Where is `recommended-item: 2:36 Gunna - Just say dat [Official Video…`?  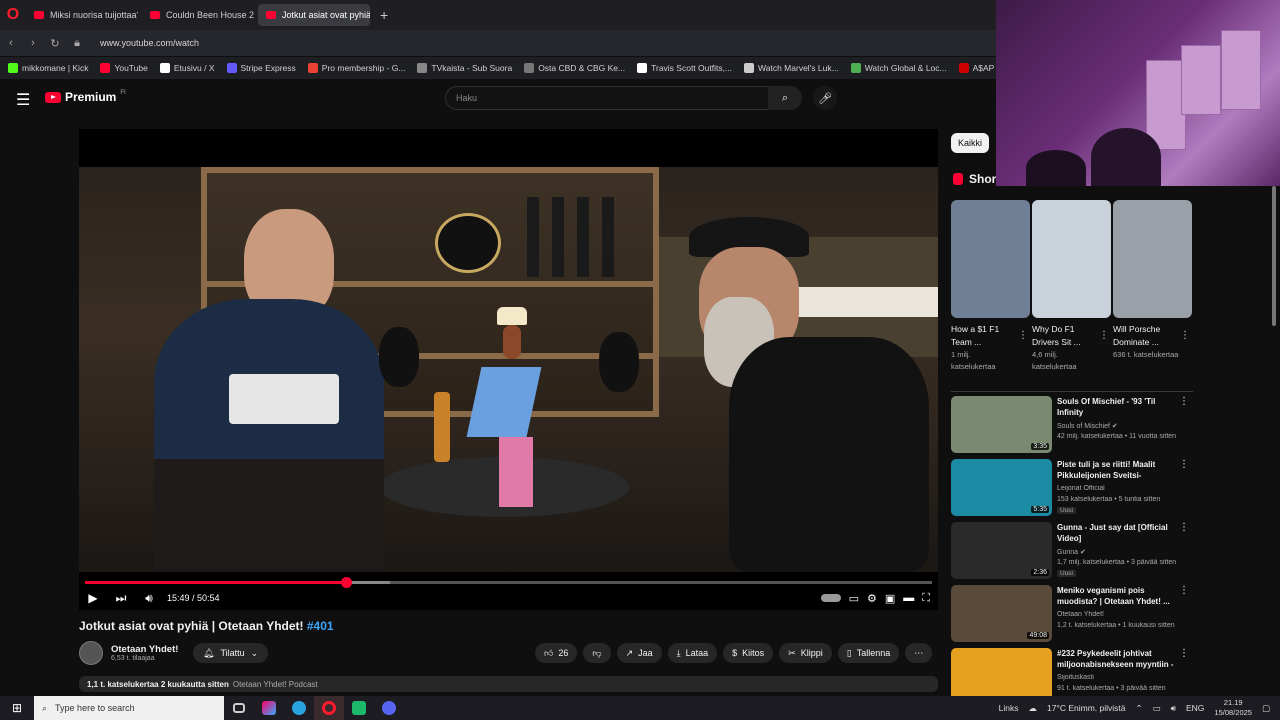 recommended-item: 2:36 Gunna - Just say dat [Official Video… is located at coordinates (1071, 551).